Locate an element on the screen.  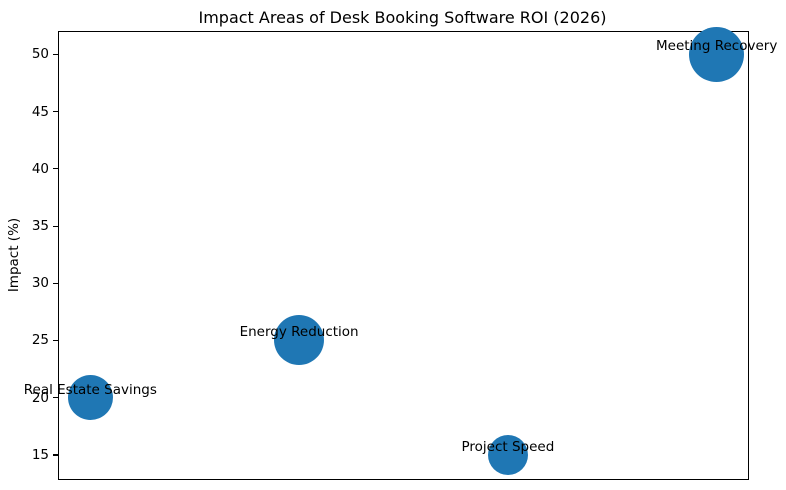
y-tick-label-40: 40 is located at coordinates (40, 168).